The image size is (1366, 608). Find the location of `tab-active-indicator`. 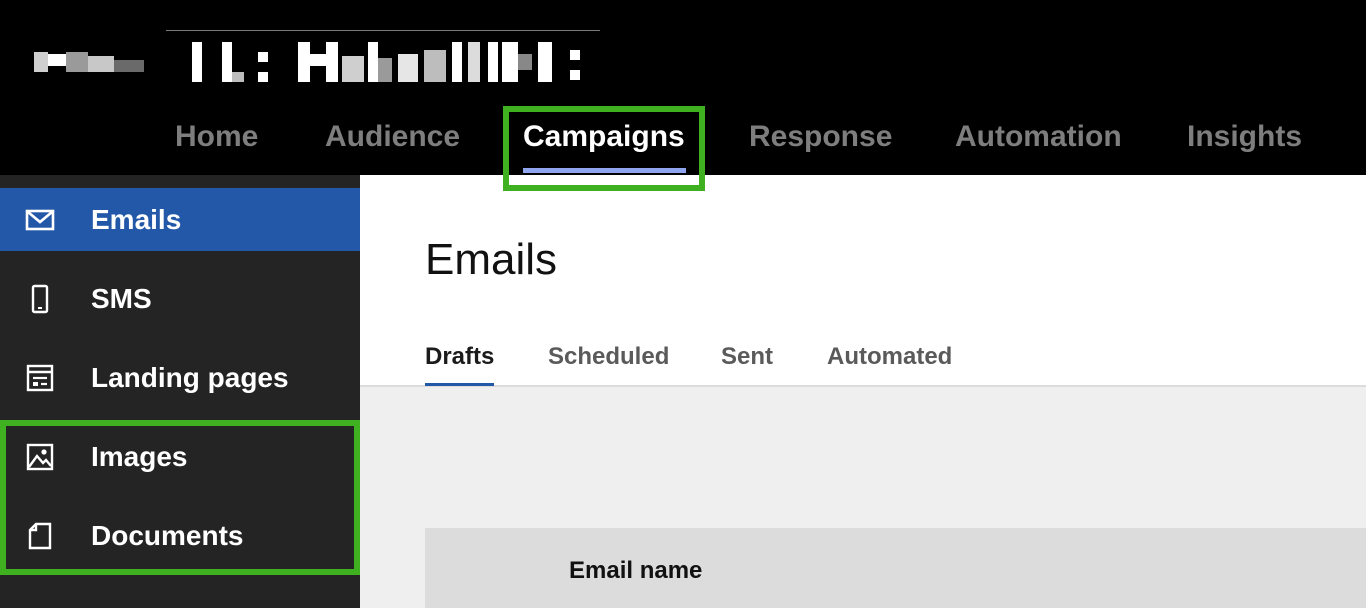

tab-active-indicator is located at coordinates (459, 384).